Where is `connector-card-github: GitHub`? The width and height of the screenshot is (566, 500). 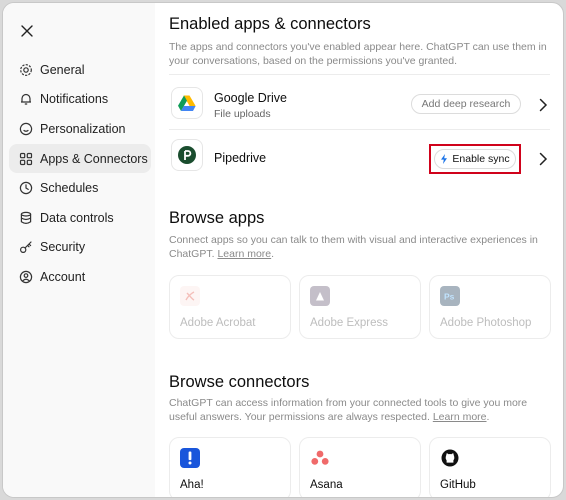
connector-card-github: GitHub is located at coordinates (490, 467).